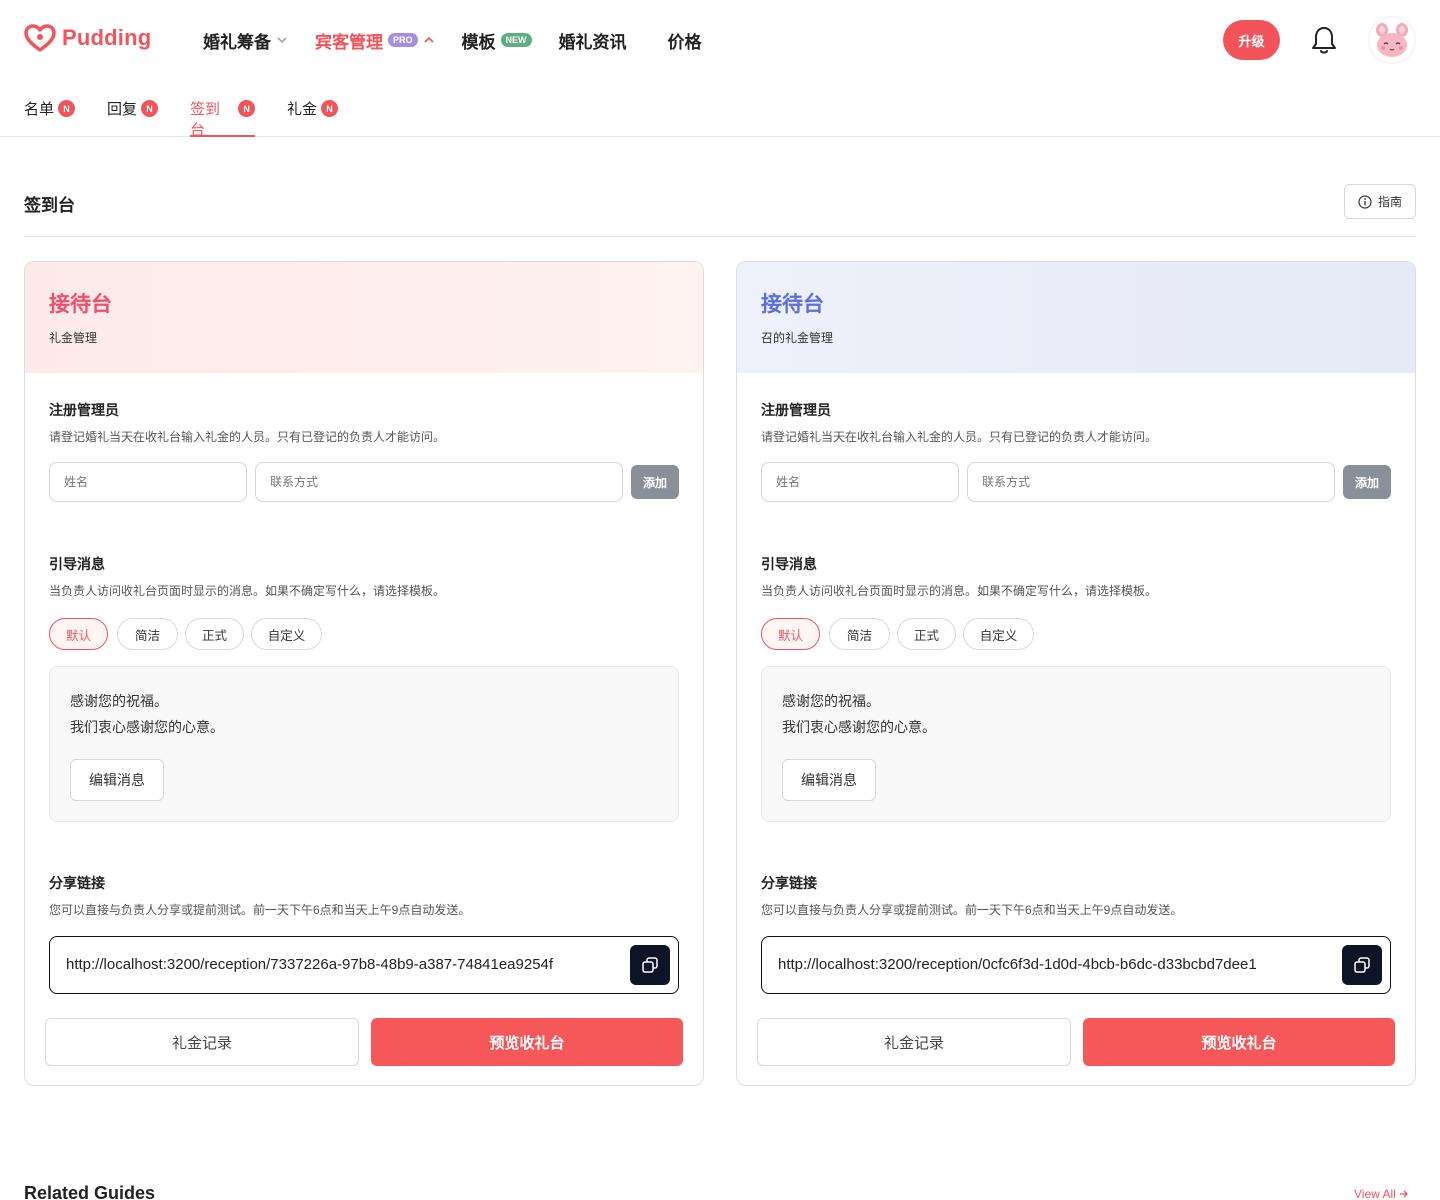 The image size is (1440, 1200). I want to click on nav-item-pricing: 价格, so click(685, 40).